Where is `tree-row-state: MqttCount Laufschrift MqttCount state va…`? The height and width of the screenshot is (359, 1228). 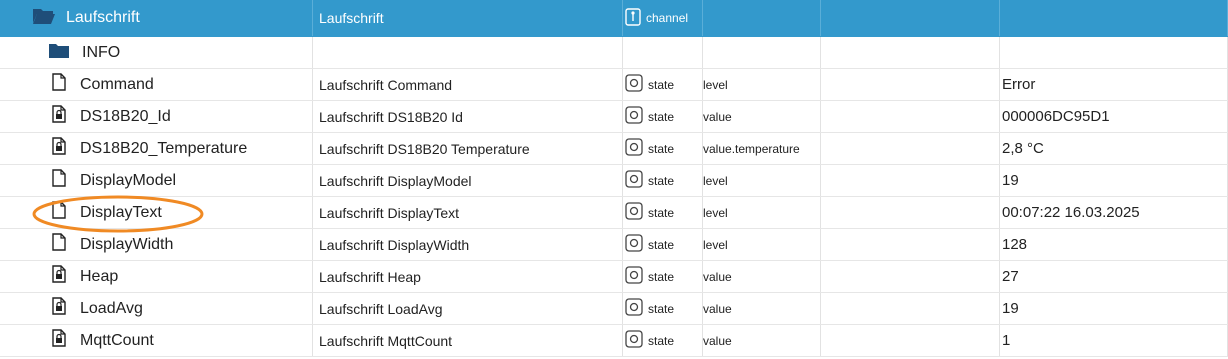
tree-row-state: MqttCount Laufschrift MqttCount state va… is located at coordinates (614, 341).